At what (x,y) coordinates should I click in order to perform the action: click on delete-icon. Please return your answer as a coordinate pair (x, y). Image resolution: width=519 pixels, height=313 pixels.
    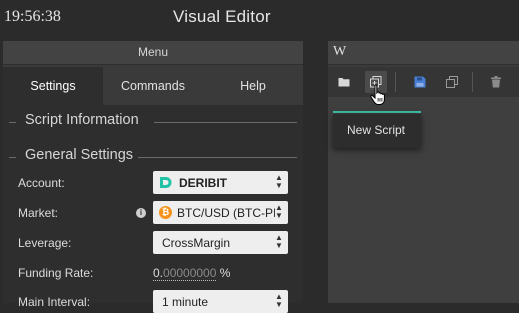
    Looking at the image, I should click on (496, 82).